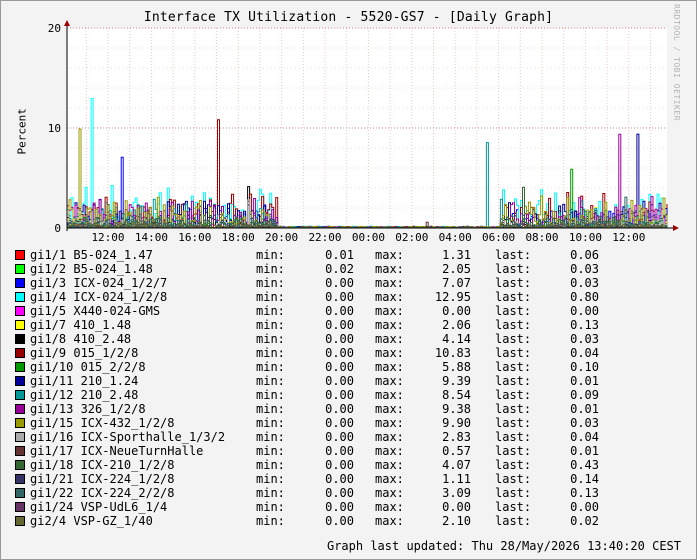  I want to click on legend-series-name: gi1/3 ICX-024_1/2/7, so click(99, 283).